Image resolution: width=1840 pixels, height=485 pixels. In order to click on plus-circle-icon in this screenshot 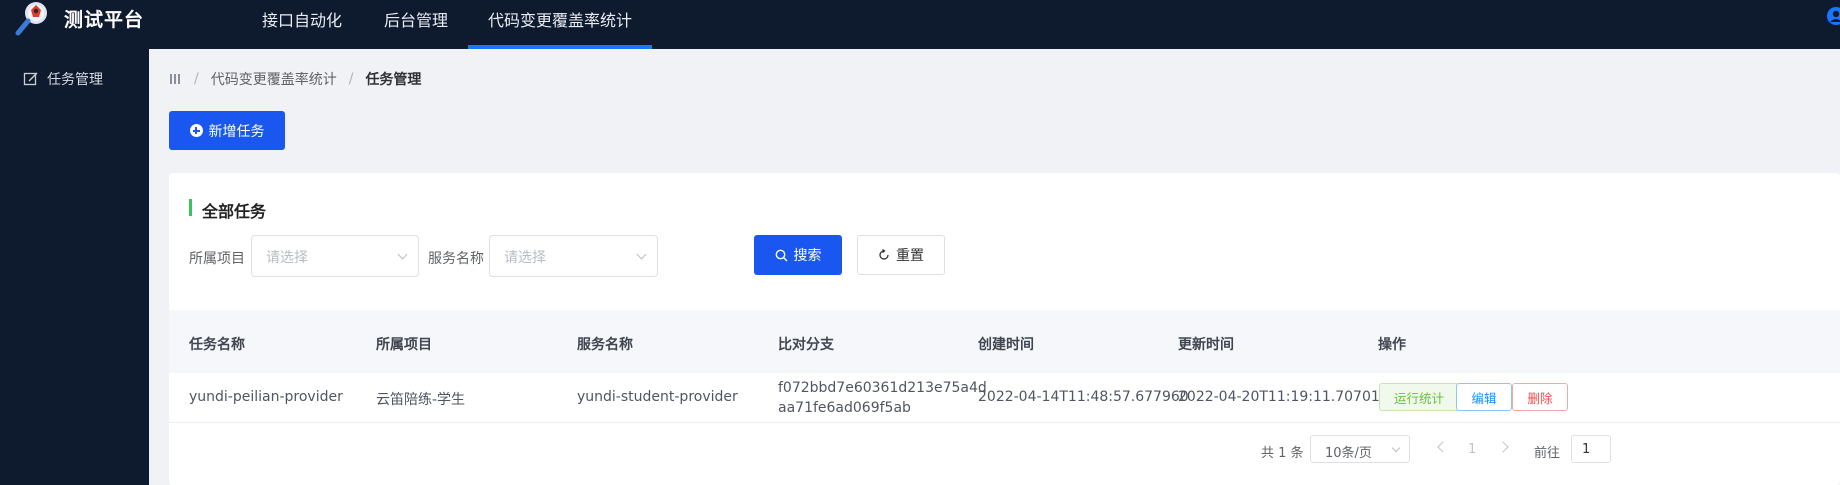, I will do `click(196, 130)`.